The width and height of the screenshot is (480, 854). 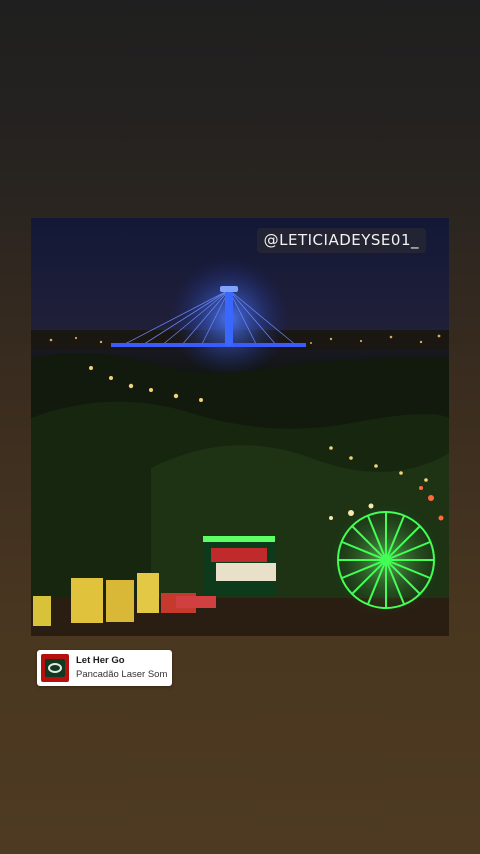 I want to click on track-title: Let Her Go, so click(x=100, y=660).